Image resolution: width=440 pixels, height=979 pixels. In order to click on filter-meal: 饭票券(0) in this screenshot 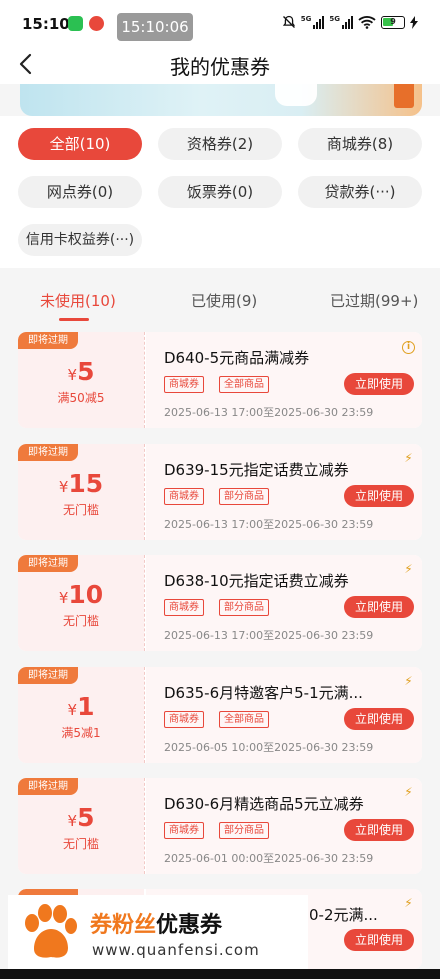, I will do `click(220, 192)`.